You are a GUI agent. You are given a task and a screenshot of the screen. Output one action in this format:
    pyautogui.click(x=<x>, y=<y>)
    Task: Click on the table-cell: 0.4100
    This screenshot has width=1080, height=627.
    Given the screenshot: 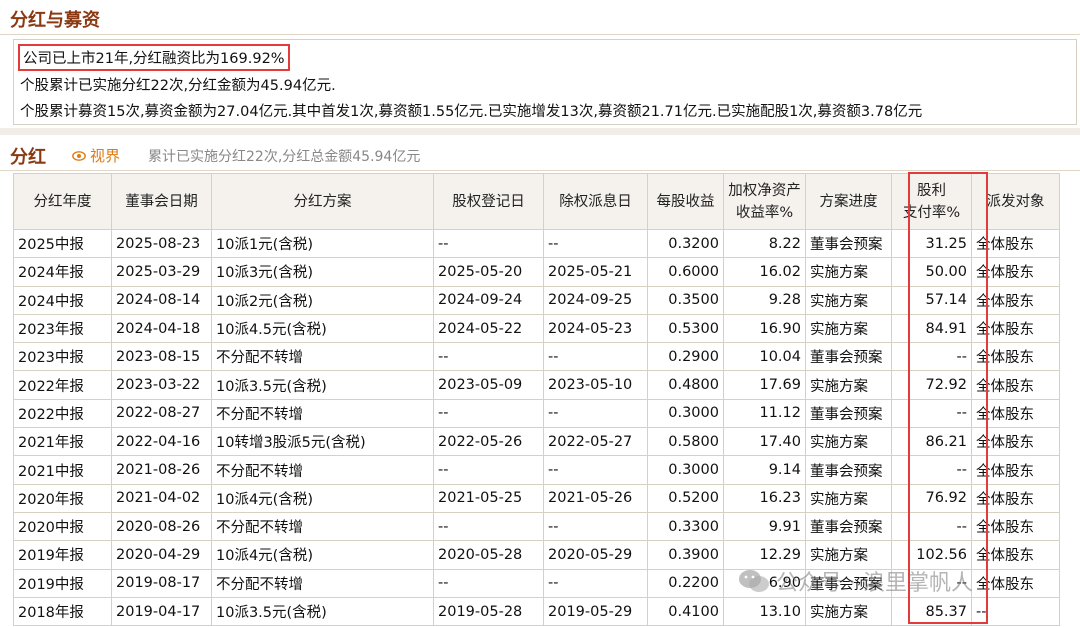 What is the action you would take?
    pyautogui.click(x=685, y=611)
    